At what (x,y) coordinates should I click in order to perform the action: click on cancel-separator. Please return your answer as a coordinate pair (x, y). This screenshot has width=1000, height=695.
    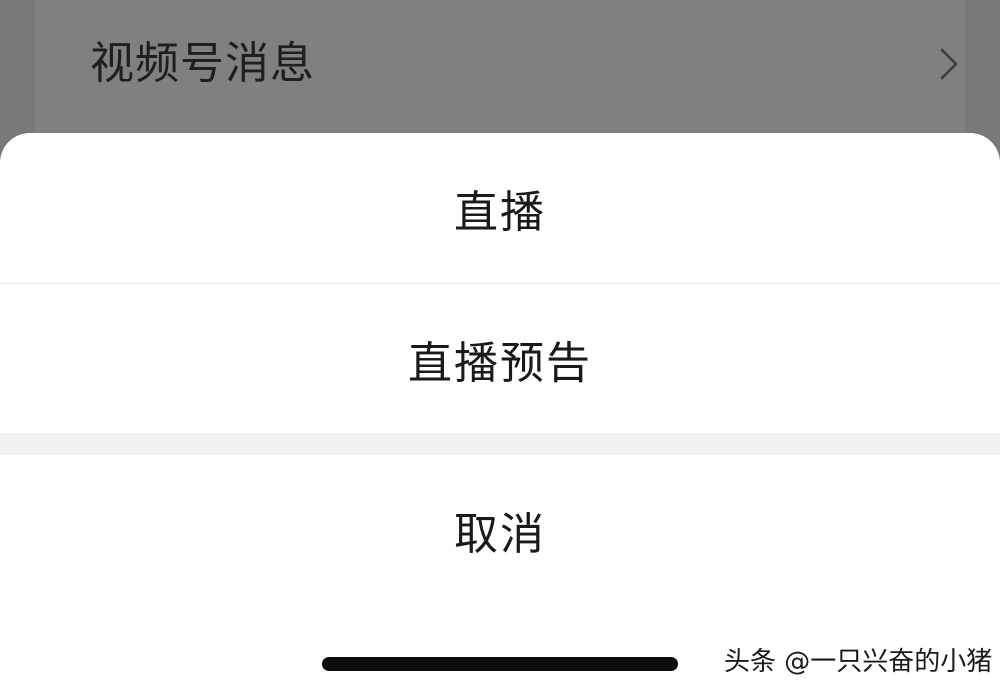
    Looking at the image, I should click on (500, 444).